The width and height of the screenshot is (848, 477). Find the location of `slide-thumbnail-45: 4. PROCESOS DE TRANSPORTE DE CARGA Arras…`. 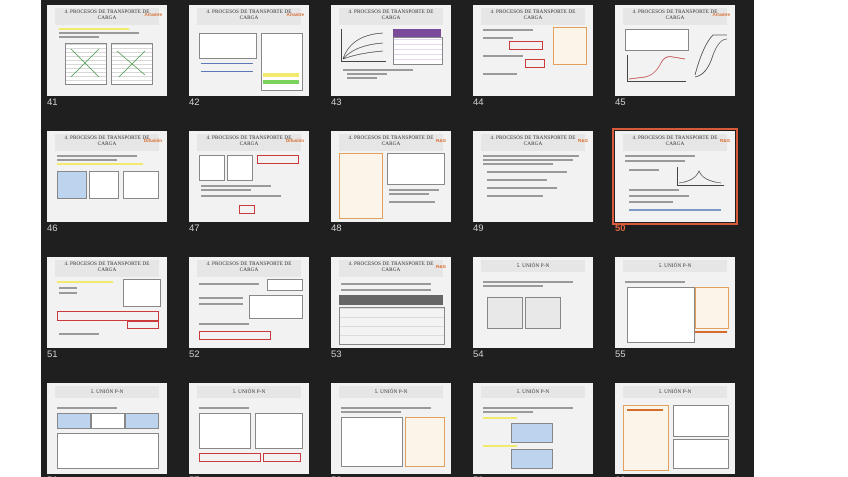

slide-thumbnail-45: 4. PROCESOS DE TRANSPORTE DE CARGA Arras… is located at coordinates (675, 50).